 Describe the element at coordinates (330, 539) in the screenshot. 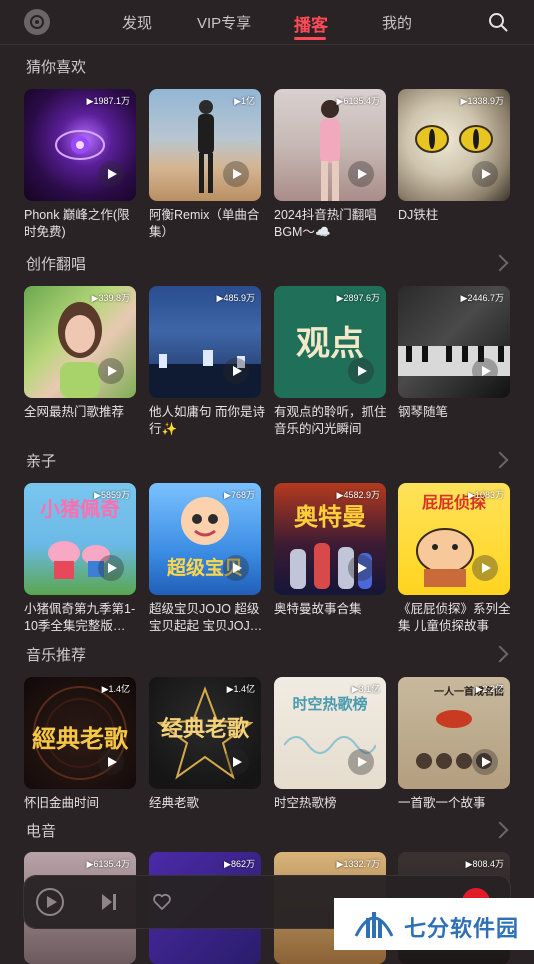

I see `card-cover: 奥特曼 ▶4582.9万` at that location.